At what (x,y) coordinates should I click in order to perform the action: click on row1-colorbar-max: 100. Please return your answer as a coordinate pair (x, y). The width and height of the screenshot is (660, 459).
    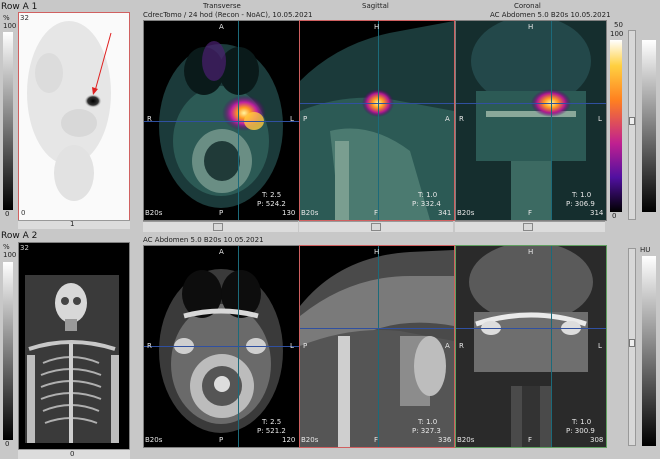
    Looking at the image, I should click on (617, 34).